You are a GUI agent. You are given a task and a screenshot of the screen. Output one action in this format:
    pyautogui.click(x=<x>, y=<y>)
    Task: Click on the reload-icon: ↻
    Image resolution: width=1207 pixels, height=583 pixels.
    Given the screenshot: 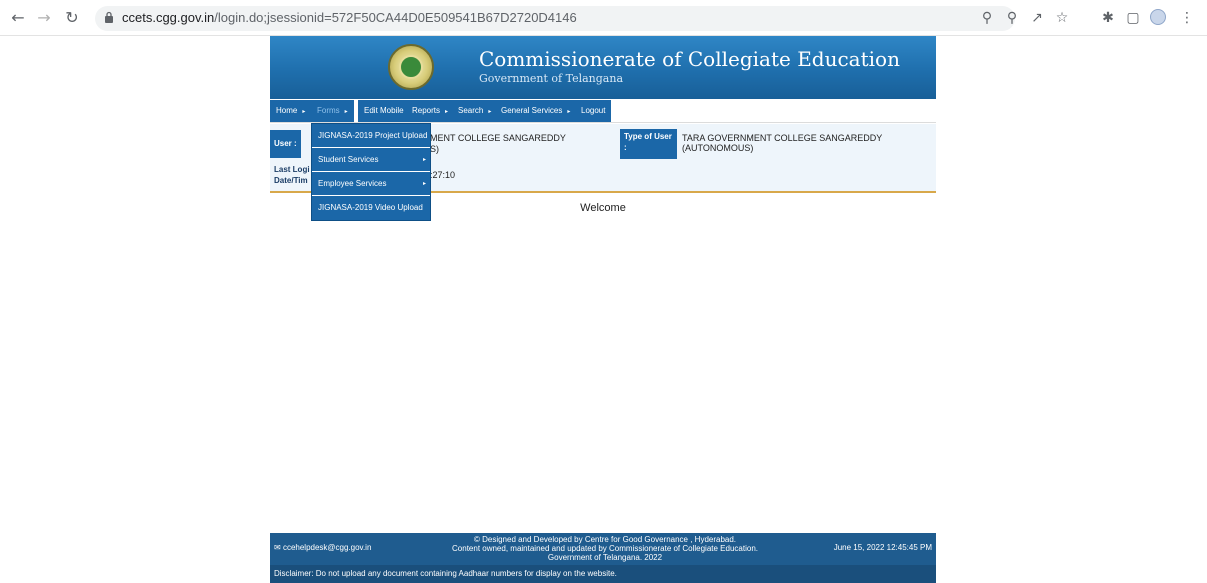 What is the action you would take?
    pyautogui.click(x=72, y=18)
    